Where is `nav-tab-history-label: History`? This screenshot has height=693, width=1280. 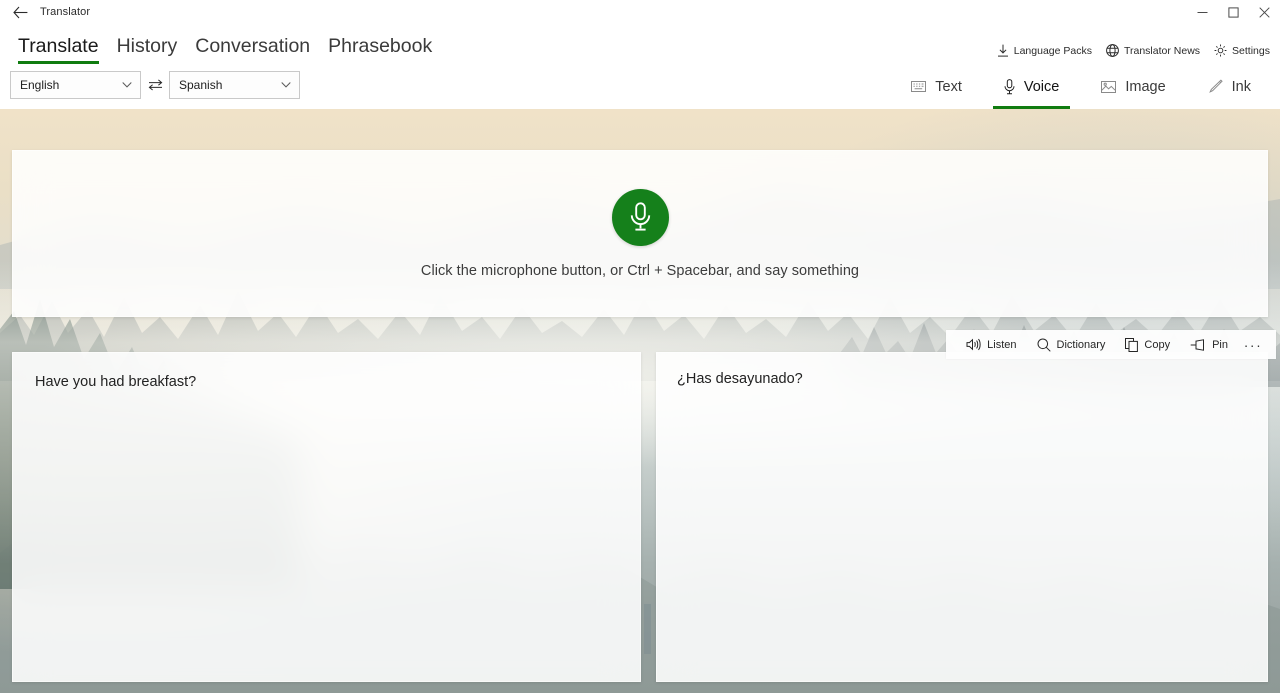 nav-tab-history-label: History is located at coordinates (147, 45).